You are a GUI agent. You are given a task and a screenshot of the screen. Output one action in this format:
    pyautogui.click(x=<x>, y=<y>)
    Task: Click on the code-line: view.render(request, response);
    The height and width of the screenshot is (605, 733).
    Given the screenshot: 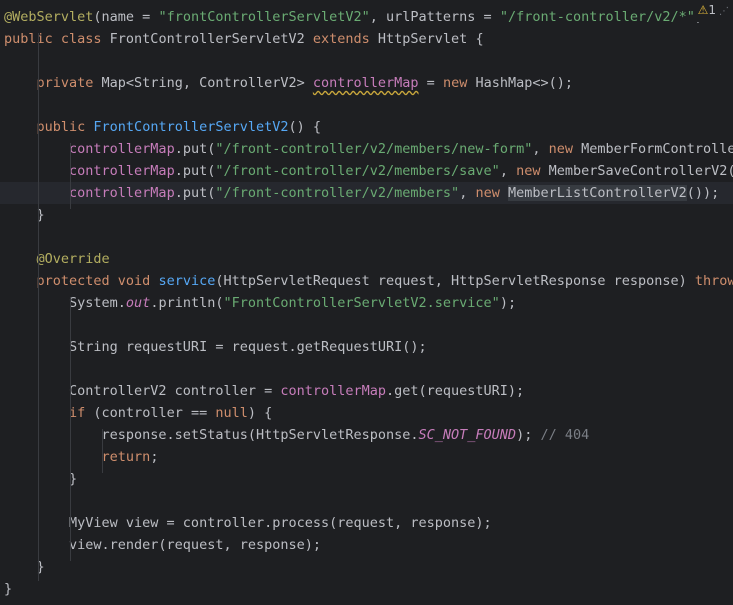 What is the action you would take?
    pyautogui.click(x=366, y=545)
    